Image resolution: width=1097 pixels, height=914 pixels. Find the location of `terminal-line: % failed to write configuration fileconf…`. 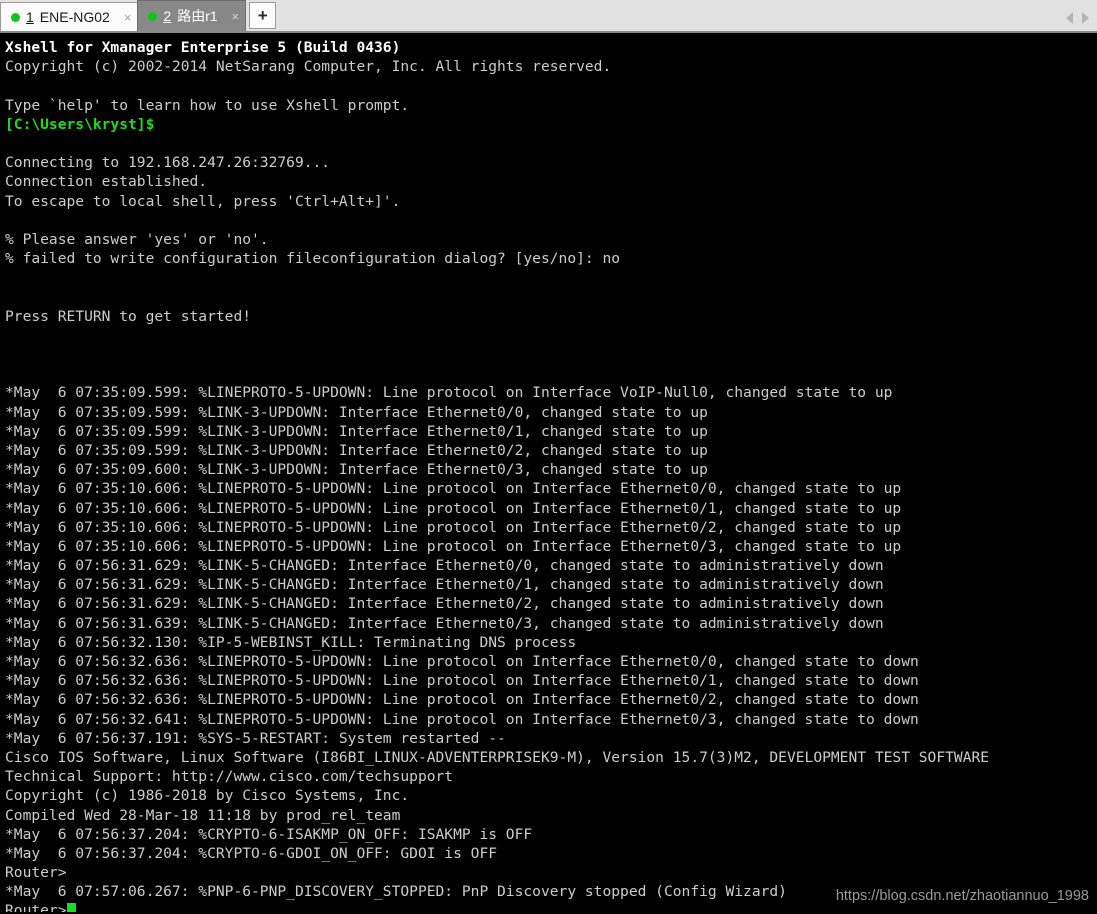

terminal-line: % failed to write configuration fileconf… is located at coordinates (313, 259).